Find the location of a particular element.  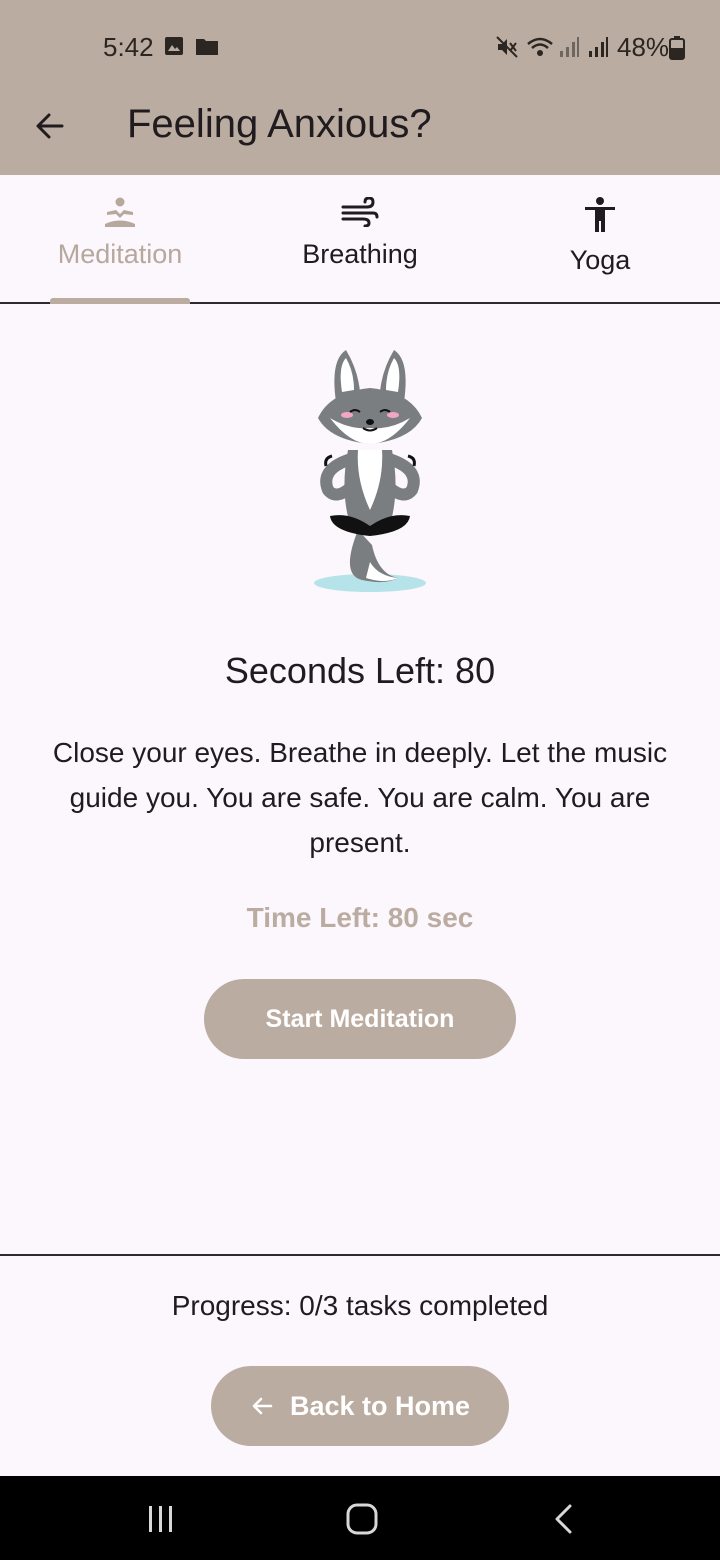

meditating-fox-illustration is located at coordinates (370, 471).